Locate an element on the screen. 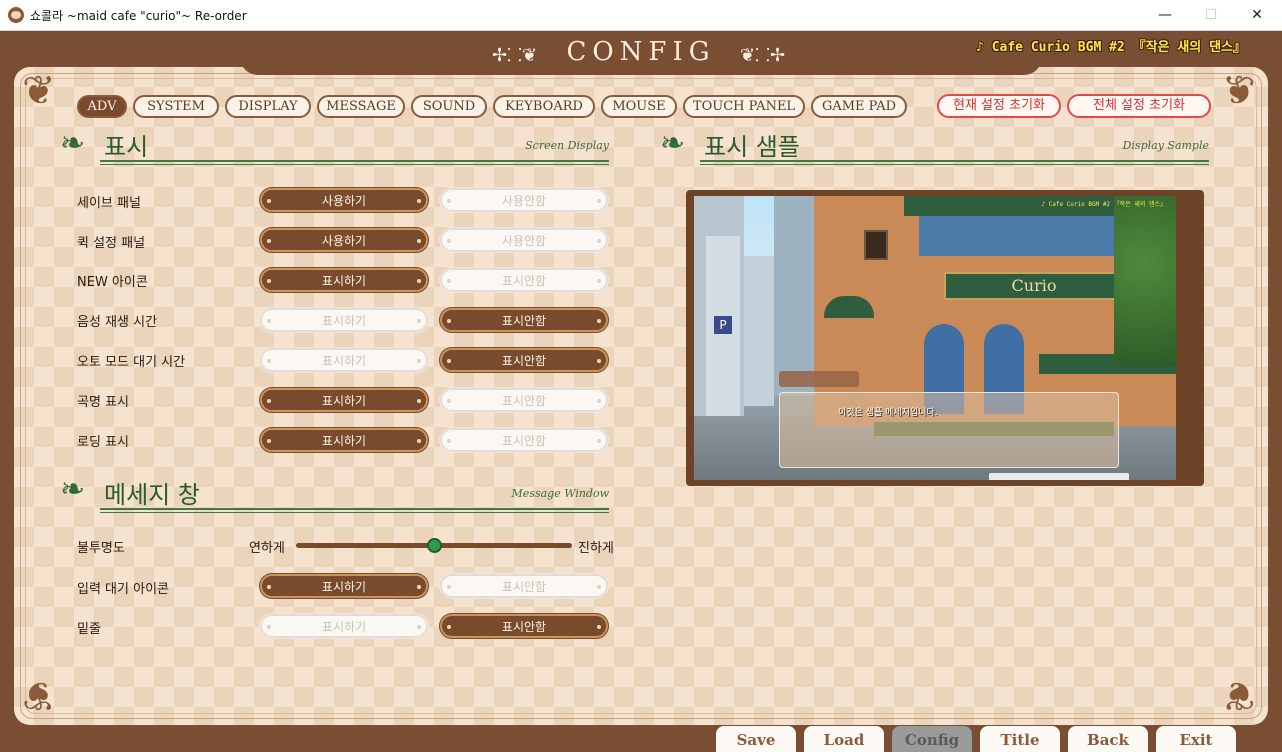 This screenshot has width=1282, height=752. section-sample-subtitle: Display Sample is located at coordinates (1165, 145).